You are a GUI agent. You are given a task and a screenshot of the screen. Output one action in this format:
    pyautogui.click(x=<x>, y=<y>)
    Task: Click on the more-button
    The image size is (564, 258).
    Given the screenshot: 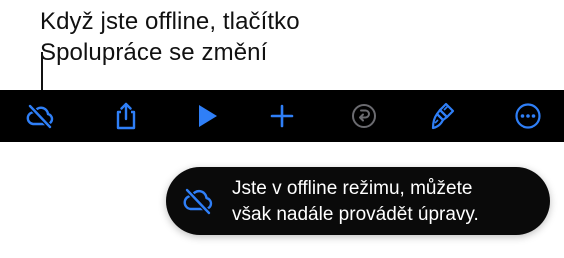 What is the action you would take?
    pyautogui.click(x=528, y=116)
    